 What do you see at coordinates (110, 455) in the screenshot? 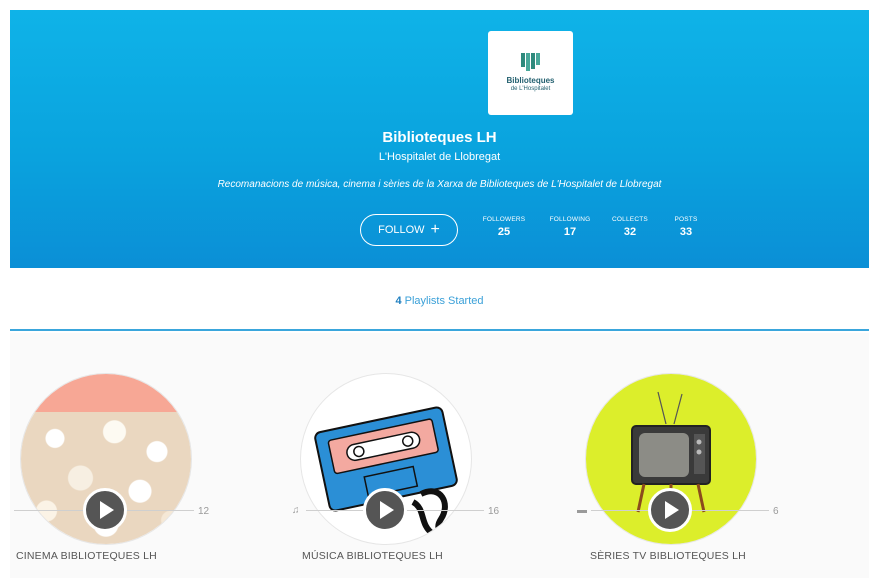
I see `playlist-card-cinema: 12 CINEMA BIBLIOTEQUES LH` at bounding box center [110, 455].